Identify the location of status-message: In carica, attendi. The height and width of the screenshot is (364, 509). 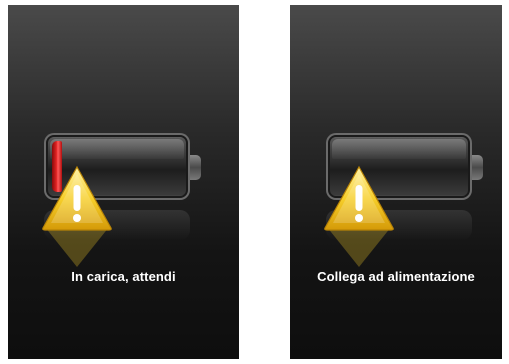
(123, 276).